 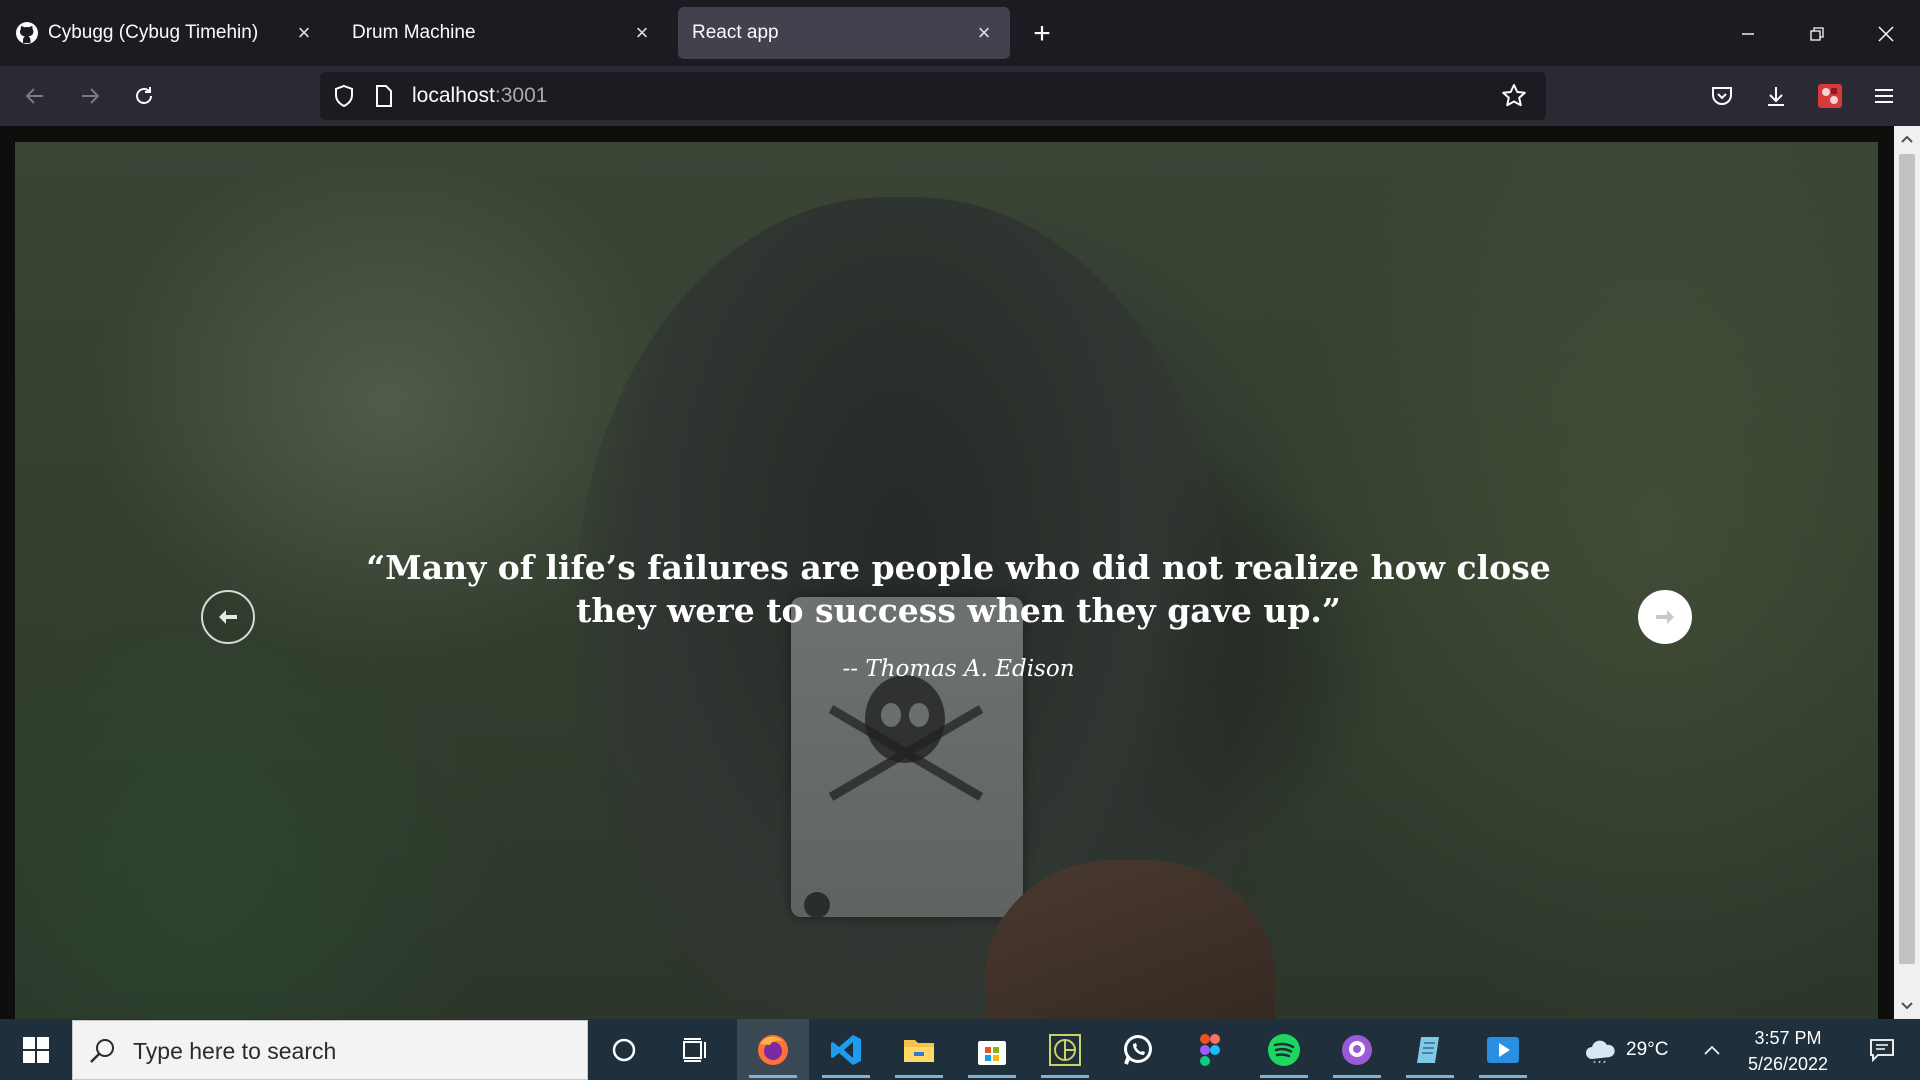 I want to click on media-player-icon, so click(x=1503, y=1049).